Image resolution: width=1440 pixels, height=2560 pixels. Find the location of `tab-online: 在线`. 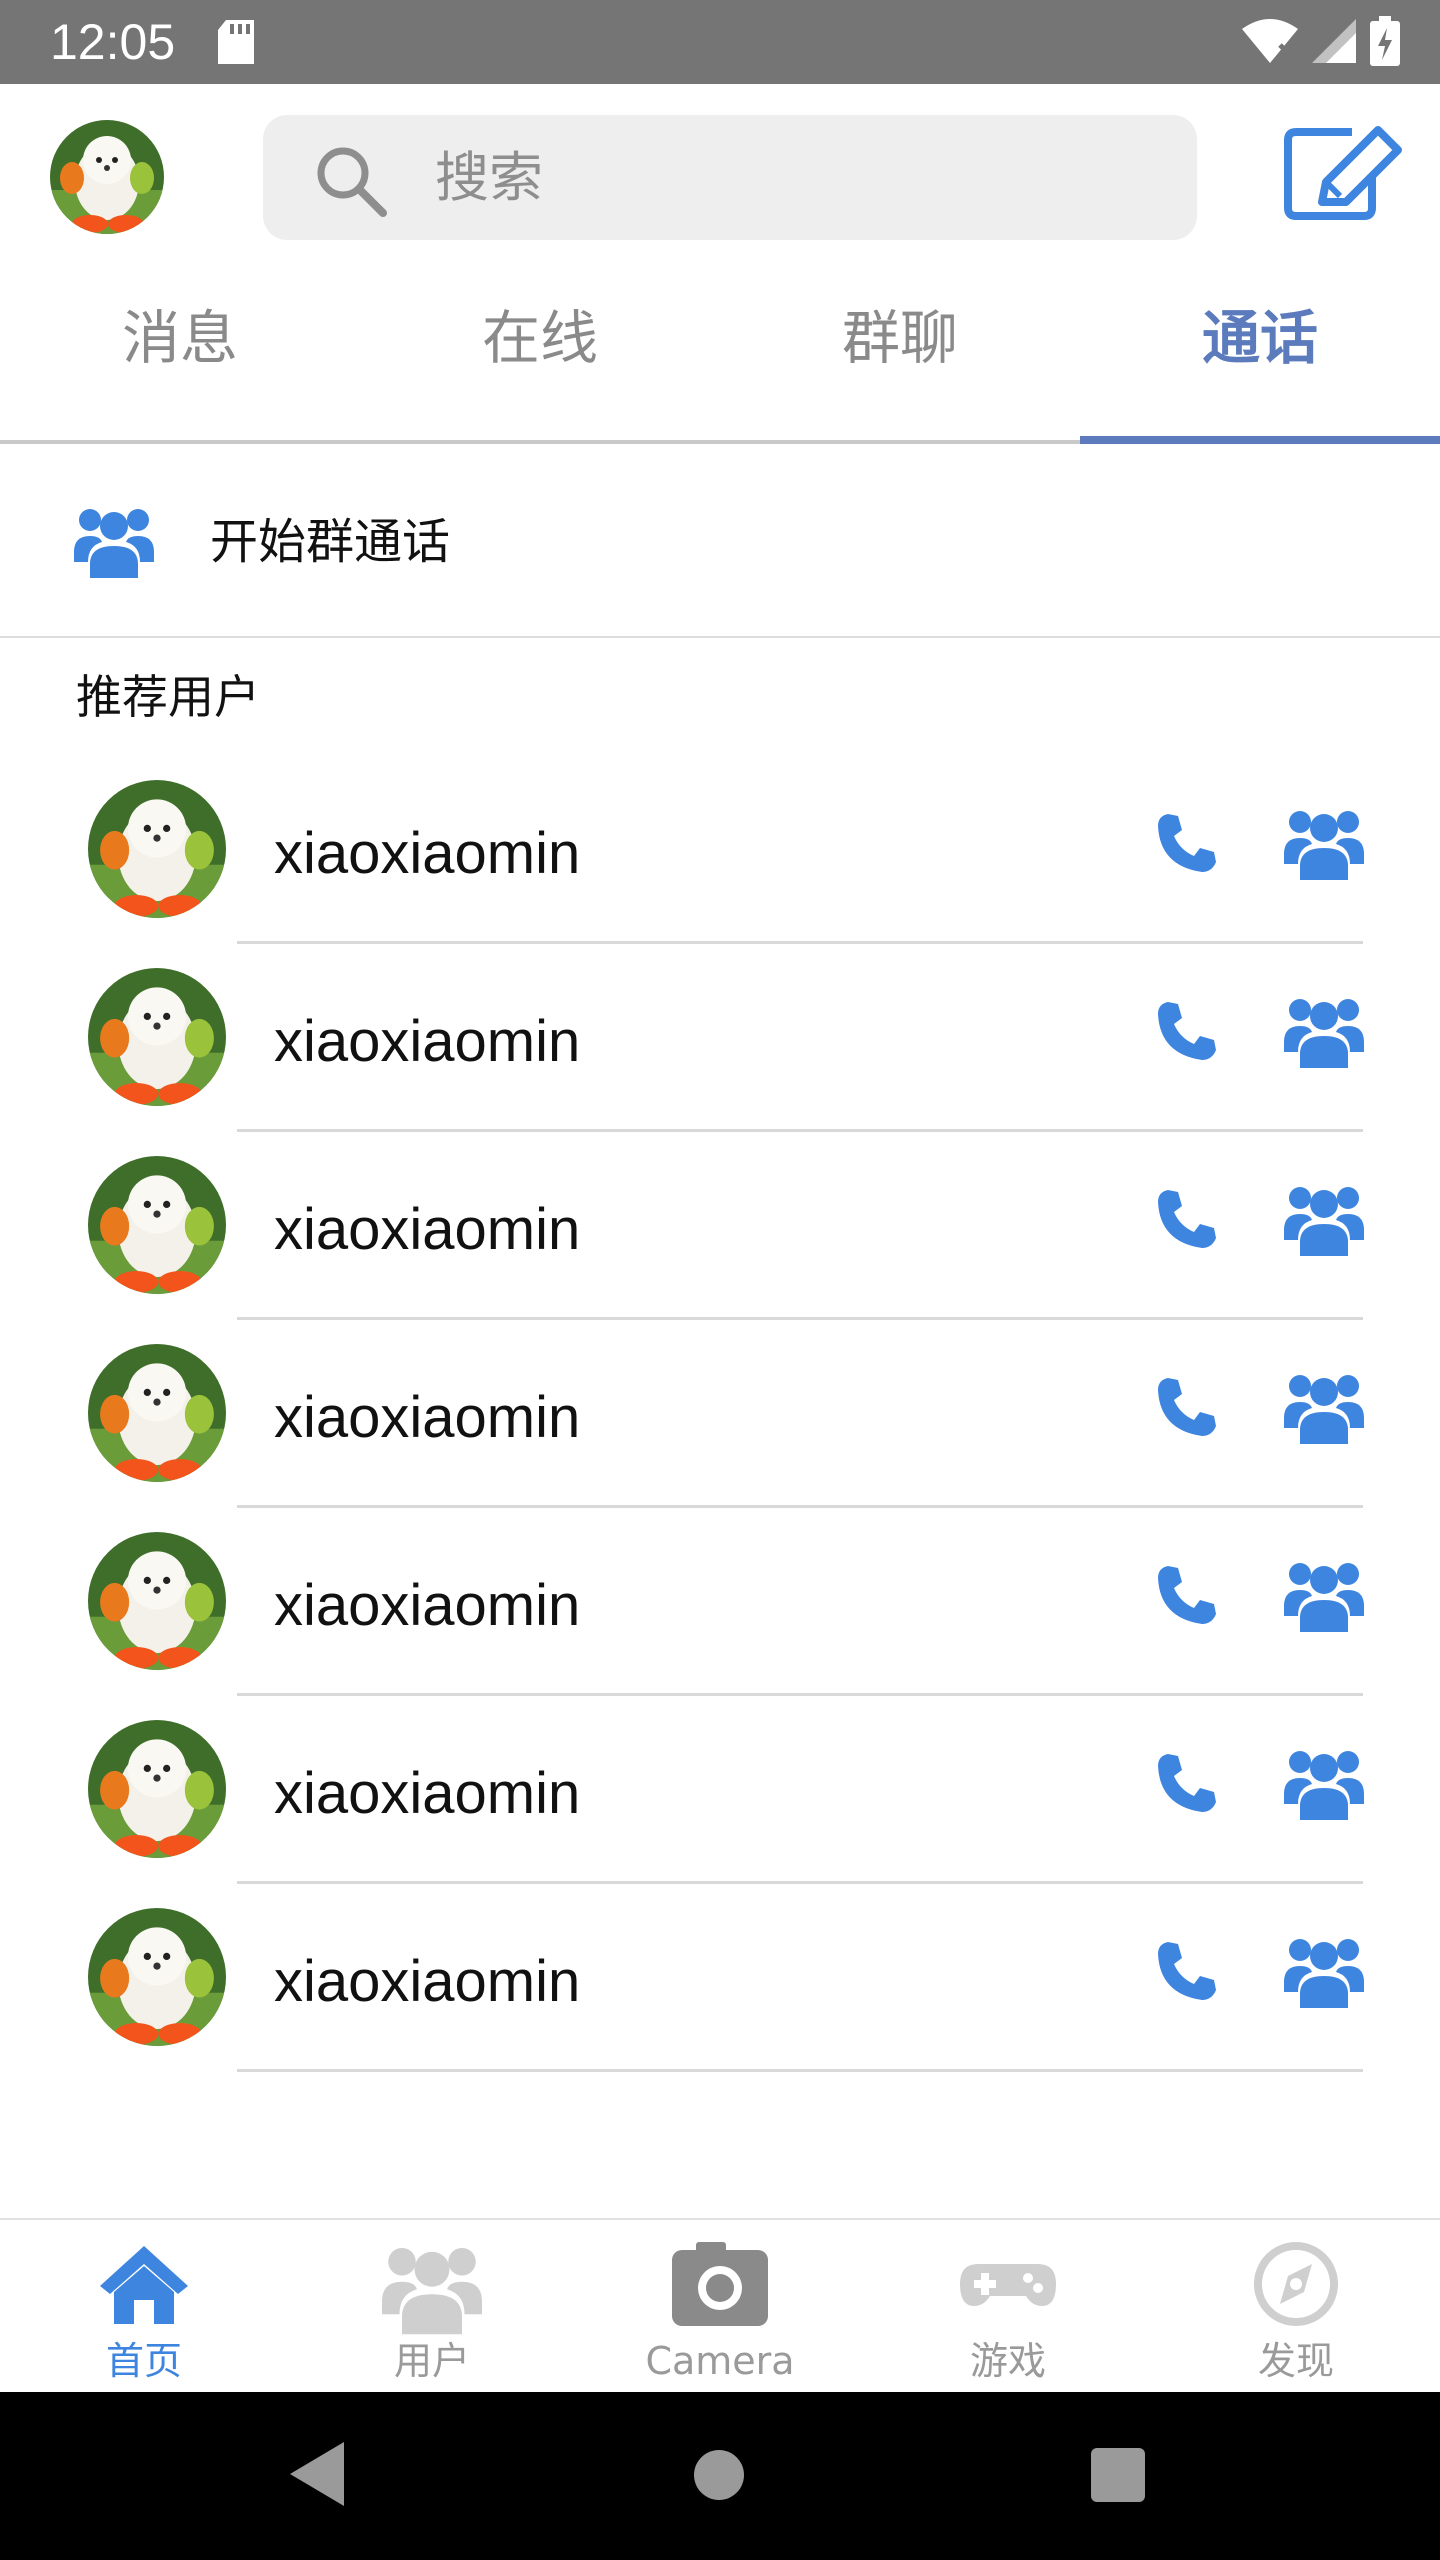

tab-online: 在线 is located at coordinates (540, 338).